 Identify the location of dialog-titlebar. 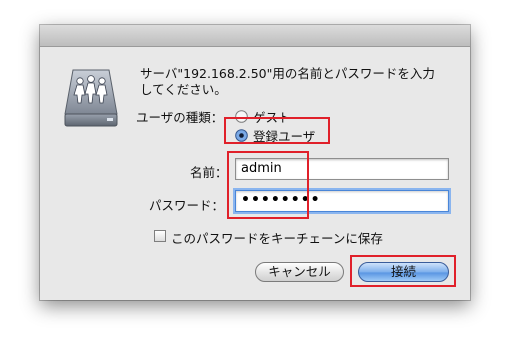
(255, 36).